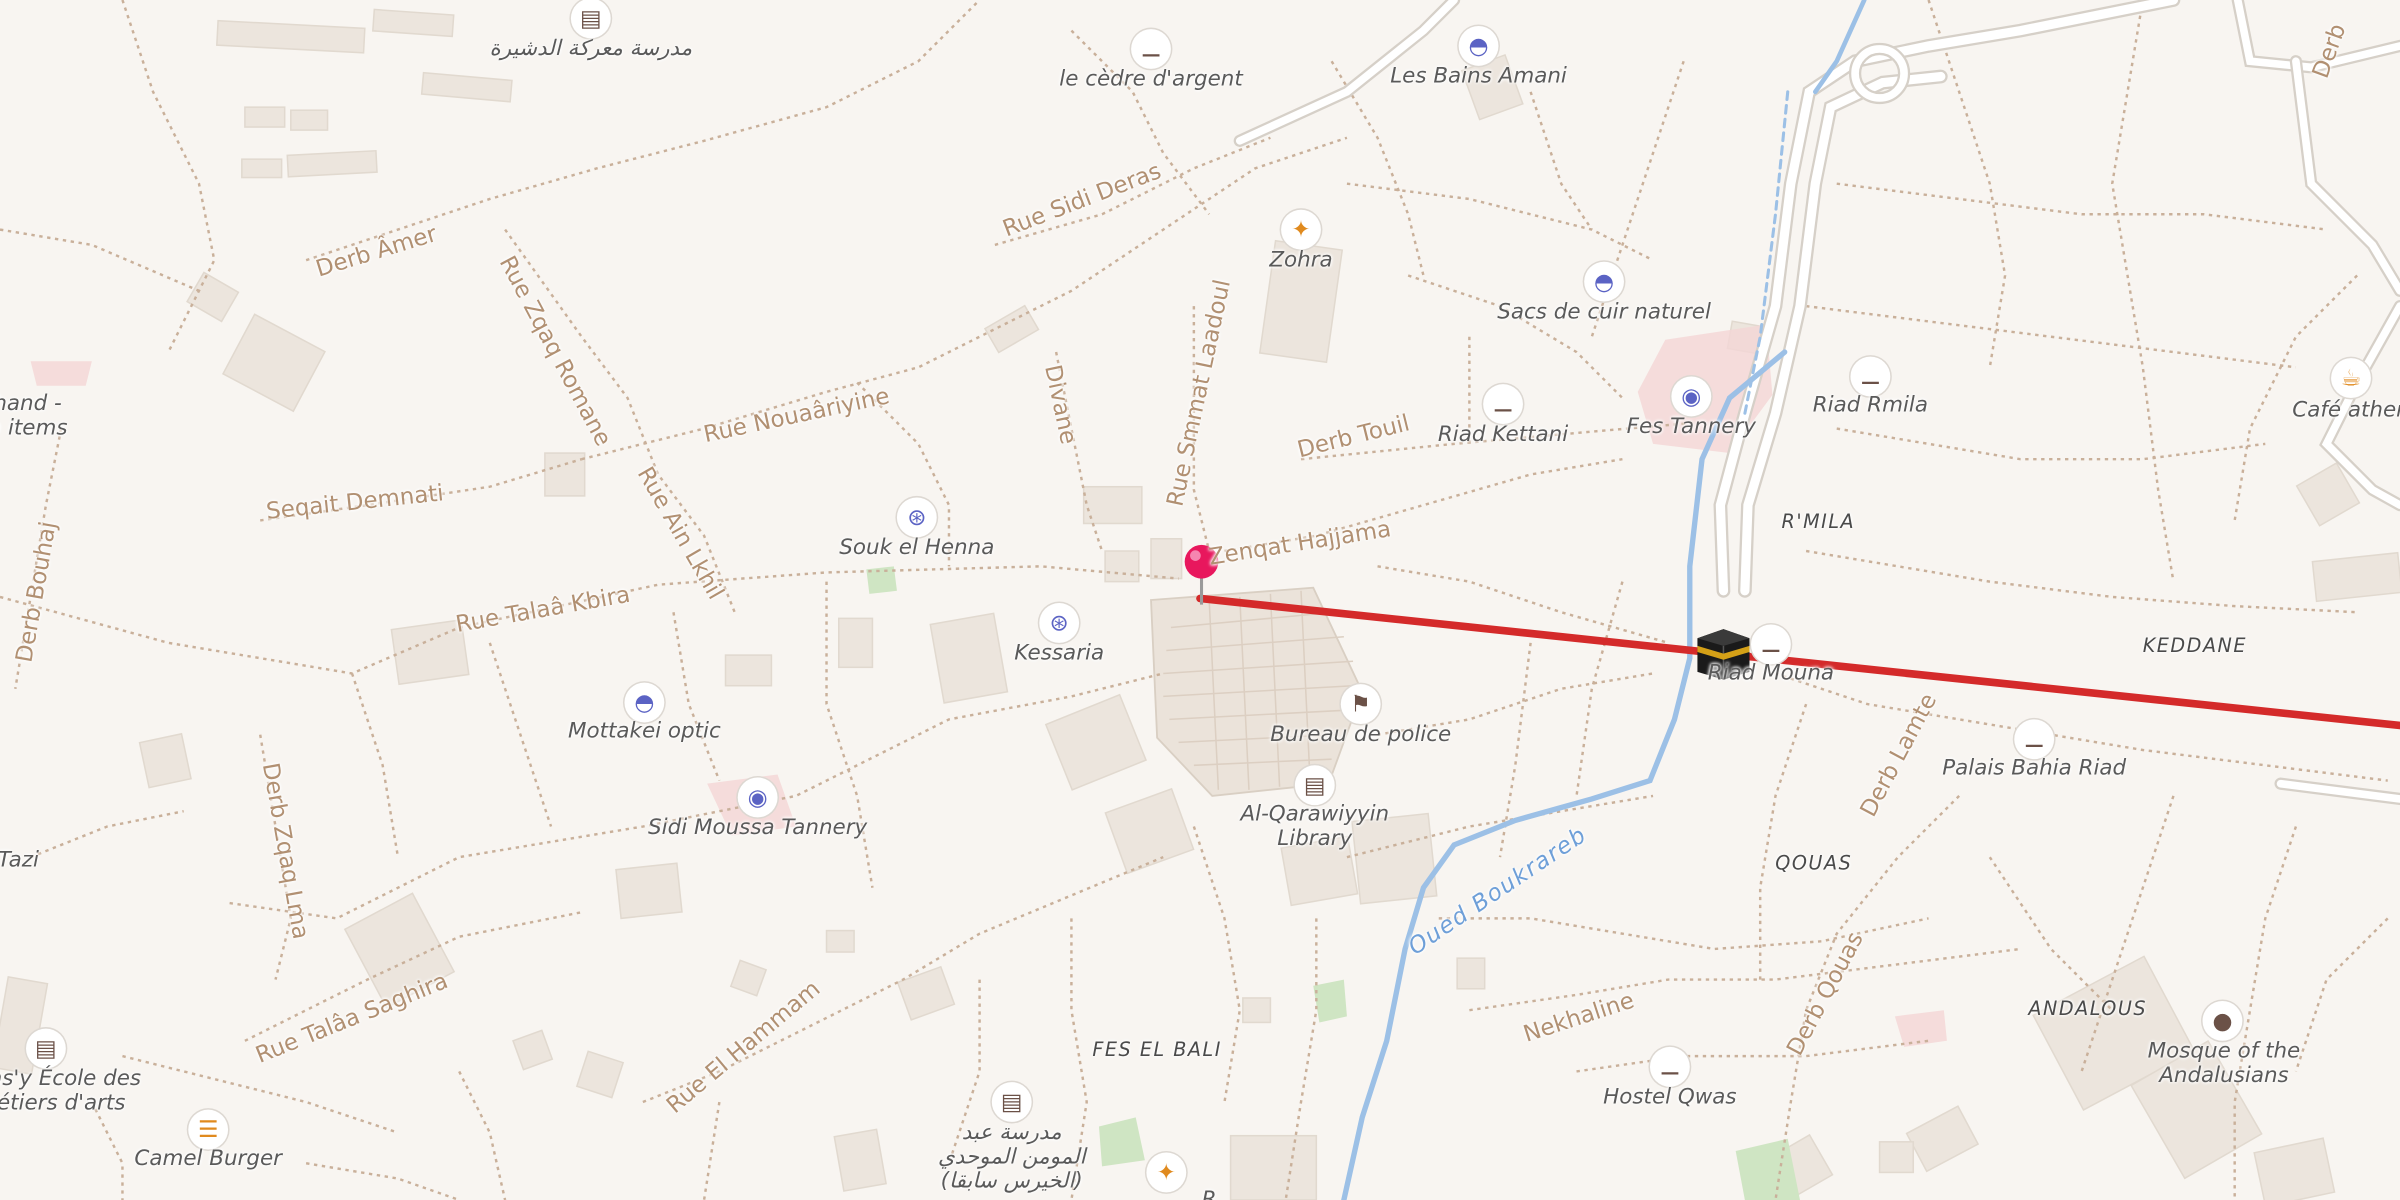 The image size is (2400, 1200). What do you see at coordinates (208, 1129) in the screenshot?
I see `burger-icon: ☰` at bounding box center [208, 1129].